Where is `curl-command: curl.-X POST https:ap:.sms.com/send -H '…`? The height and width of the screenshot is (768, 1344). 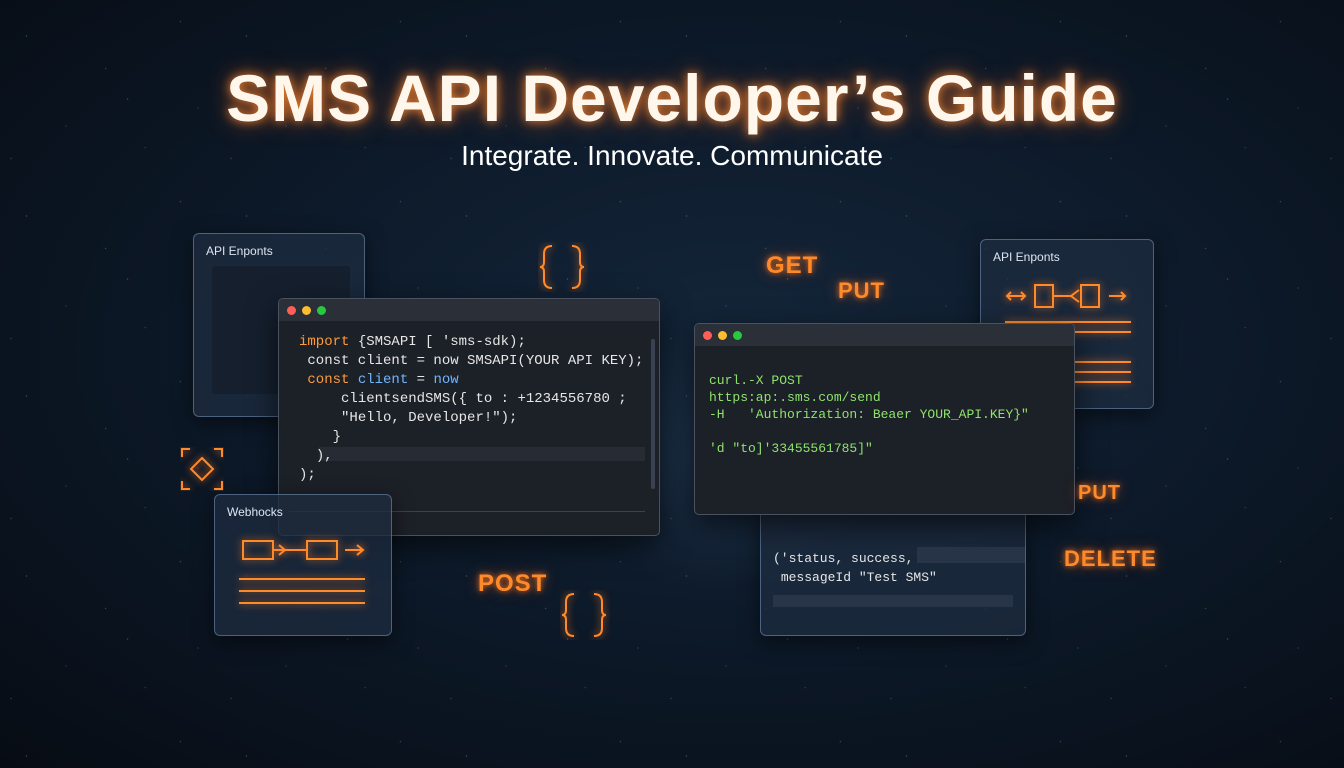
curl-command: curl.-X POST https:ap:.sms.com/send -H '… is located at coordinates (869, 414).